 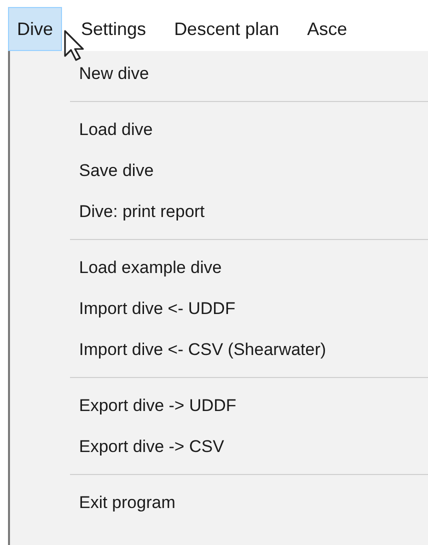 What do you see at coordinates (35, 29) in the screenshot?
I see `menu-bar-item: Dive` at bounding box center [35, 29].